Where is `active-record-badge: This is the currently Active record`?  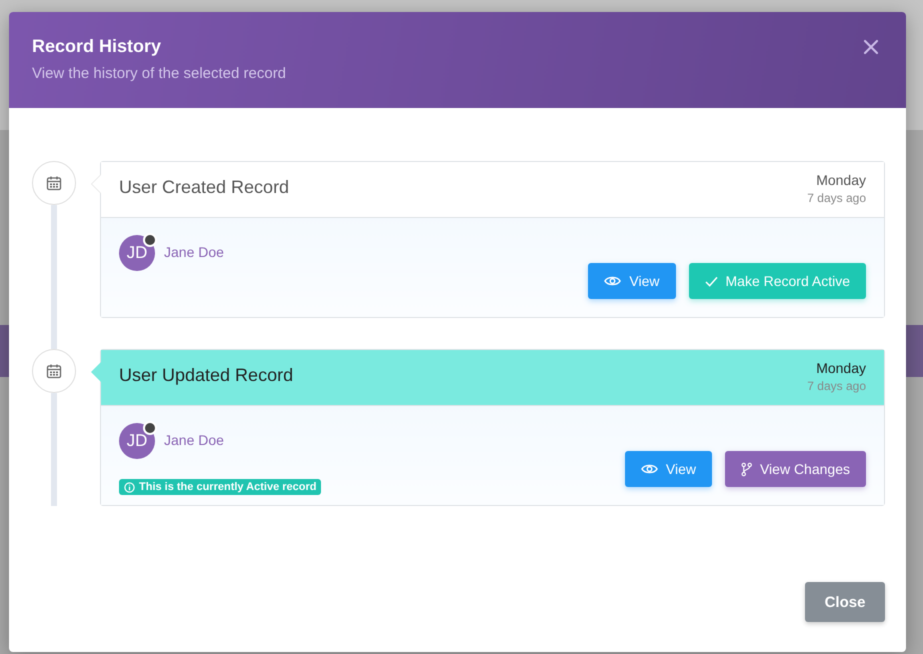 active-record-badge: This is the currently Active record is located at coordinates (220, 487).